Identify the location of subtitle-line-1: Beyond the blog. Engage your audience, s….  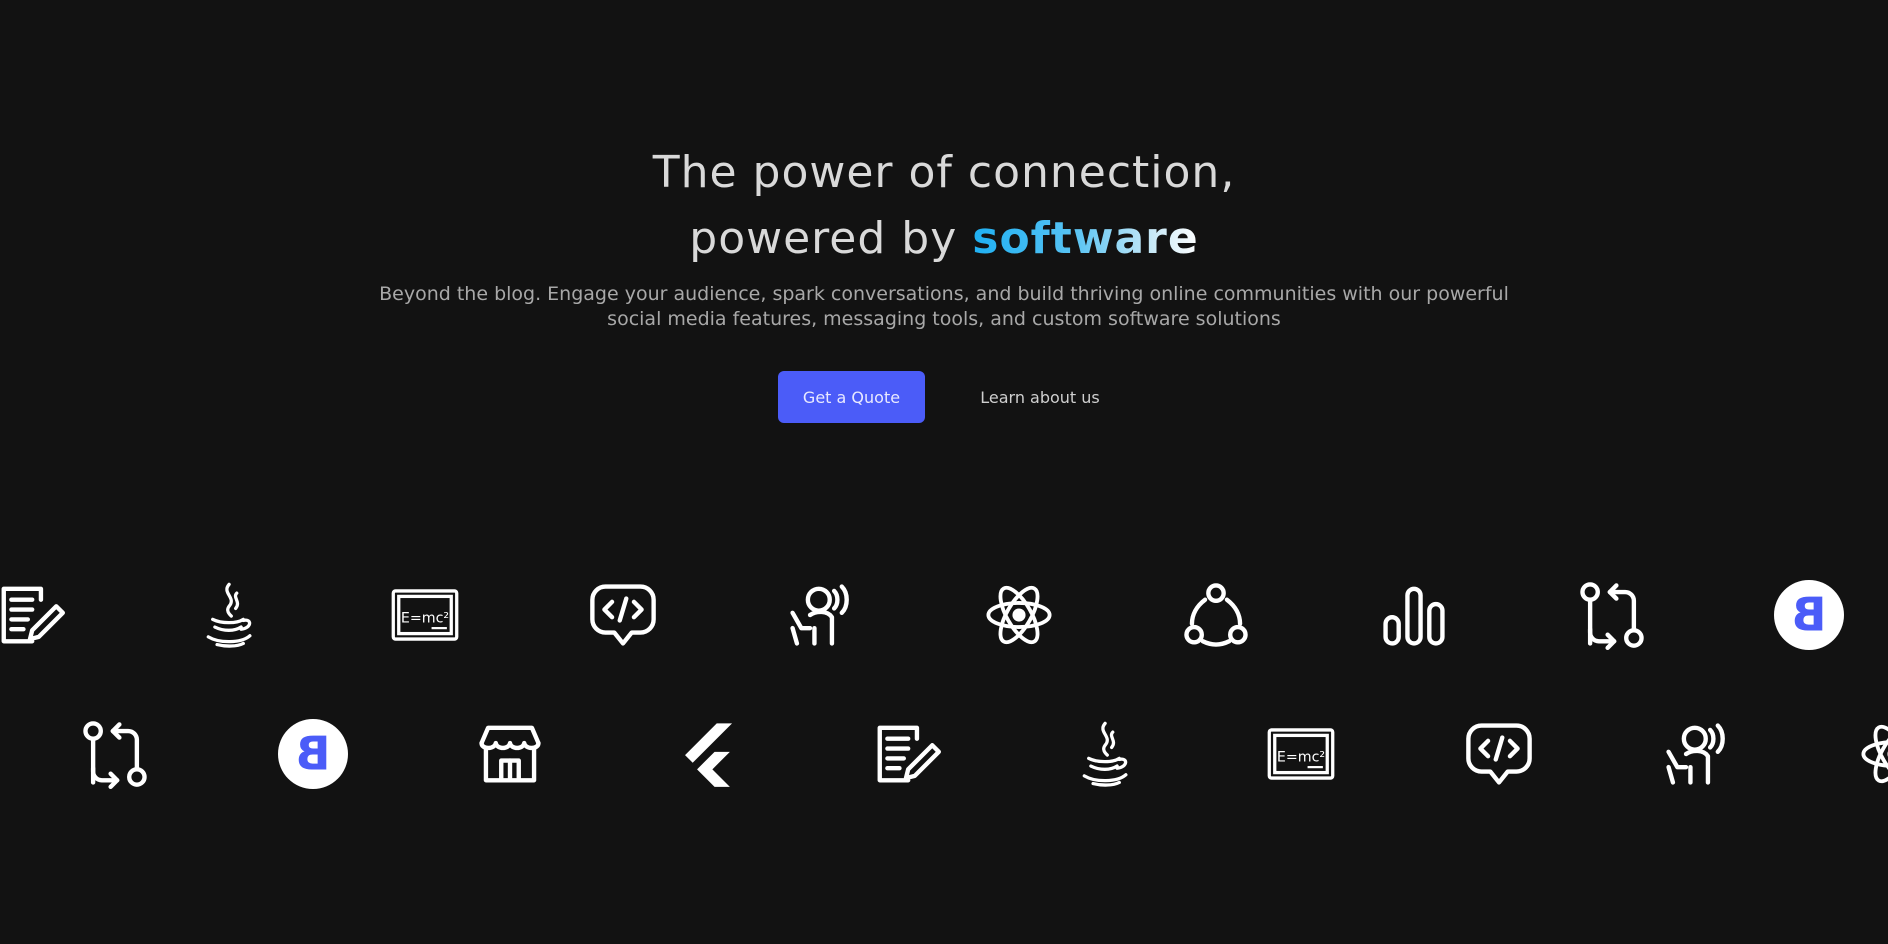
(944, 294).